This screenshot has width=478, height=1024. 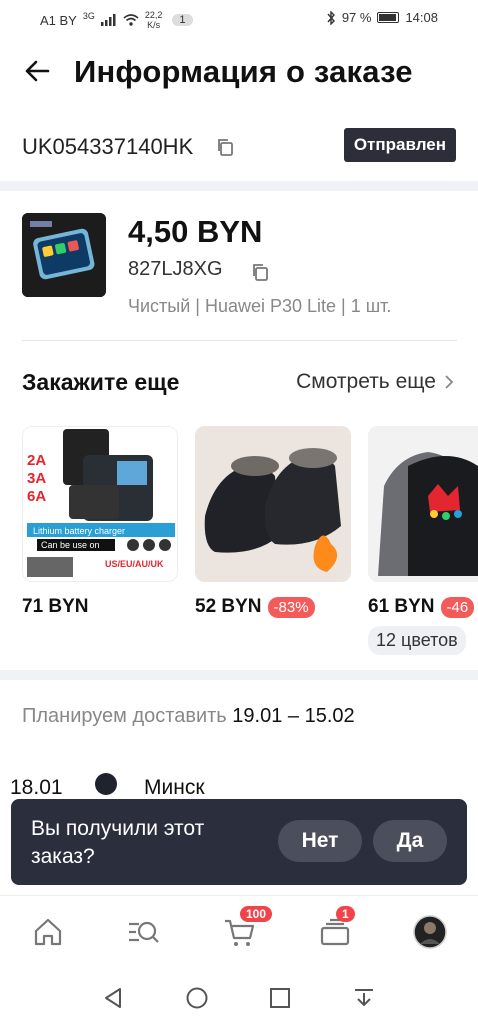 What do you see at coordinates (55, 606) in the screenshot?
I see `card-price: 71 BYN` at bounding box center [55, 606].